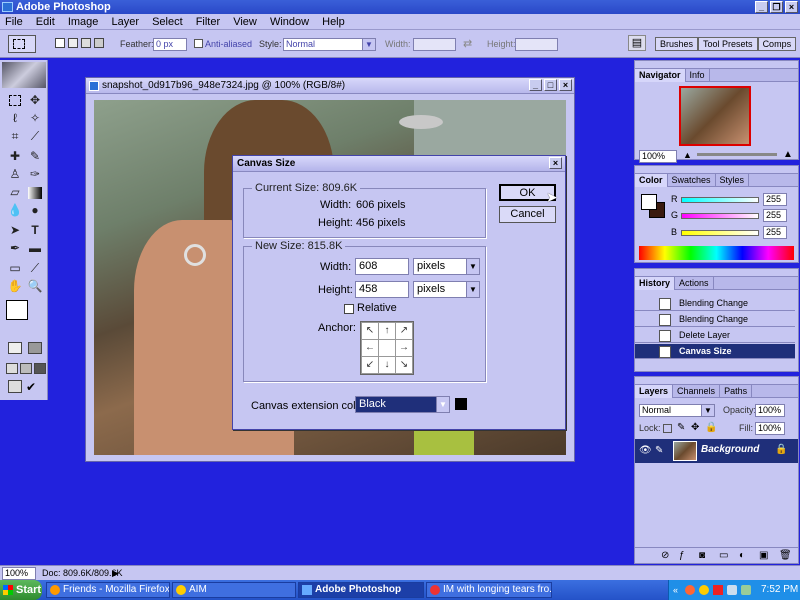 The image size is (800, 600). I want to click on crop-tool-icon: ⌗, so click(15, 136).